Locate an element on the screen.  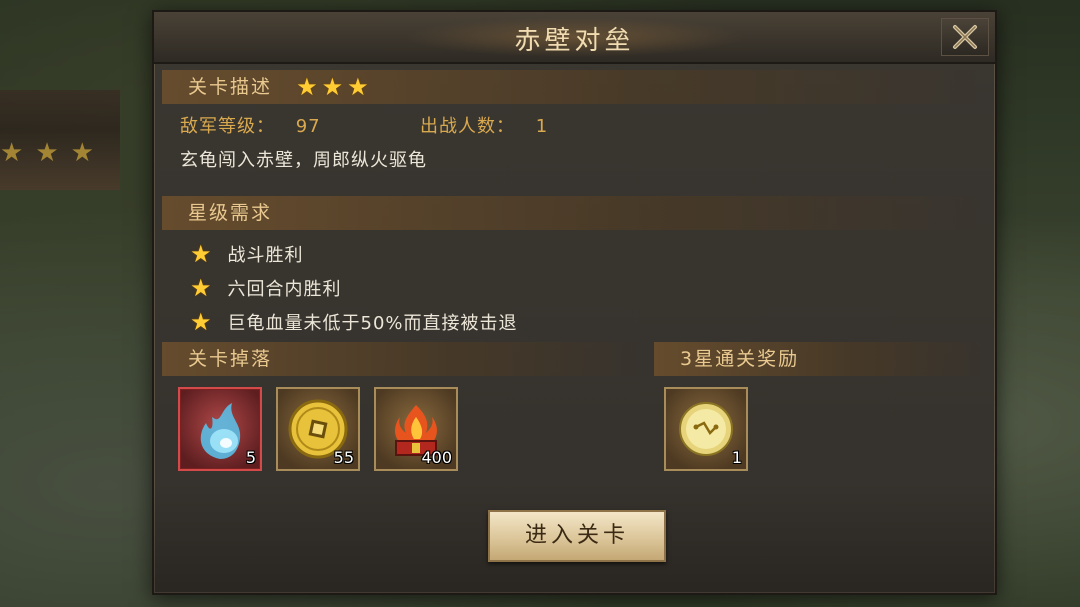
troop-count-row: 出战人数： 1 is located at coordinates (484, 125).